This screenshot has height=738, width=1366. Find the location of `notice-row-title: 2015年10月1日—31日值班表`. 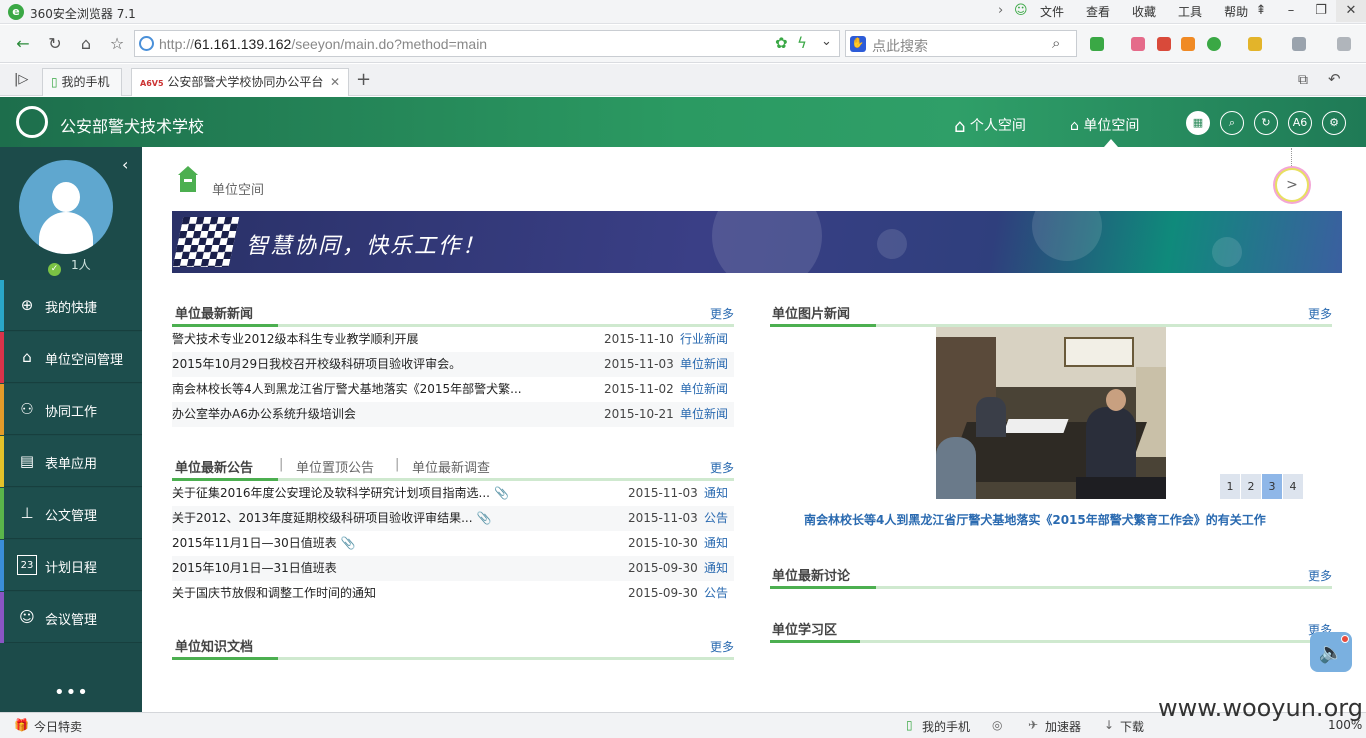

notice-row-title: 2015年10月1日—31日值班表 is located at coordinates (254, 568).